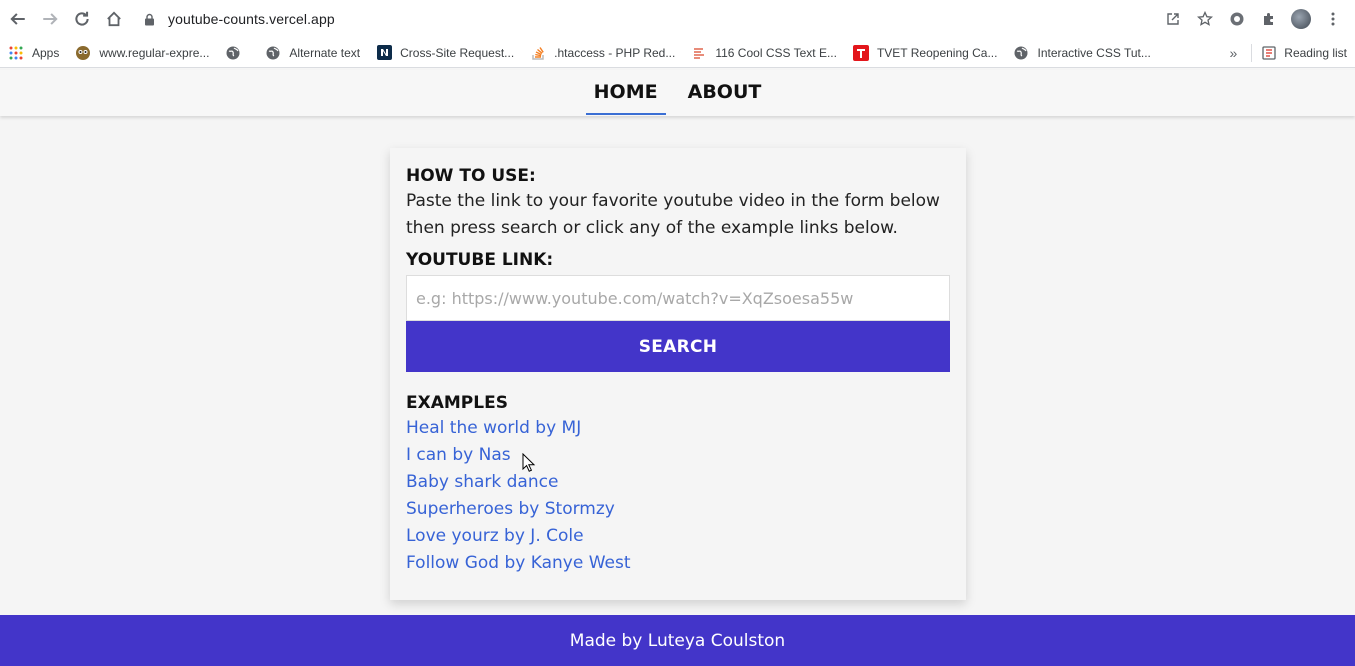 Image resolution: width=1355 pixels, height=666 pixels. What do you see at coordinates (725, 93) in the screenshot?
I see `nav-about-link: ABOUT` at bounding box center [725, 93].